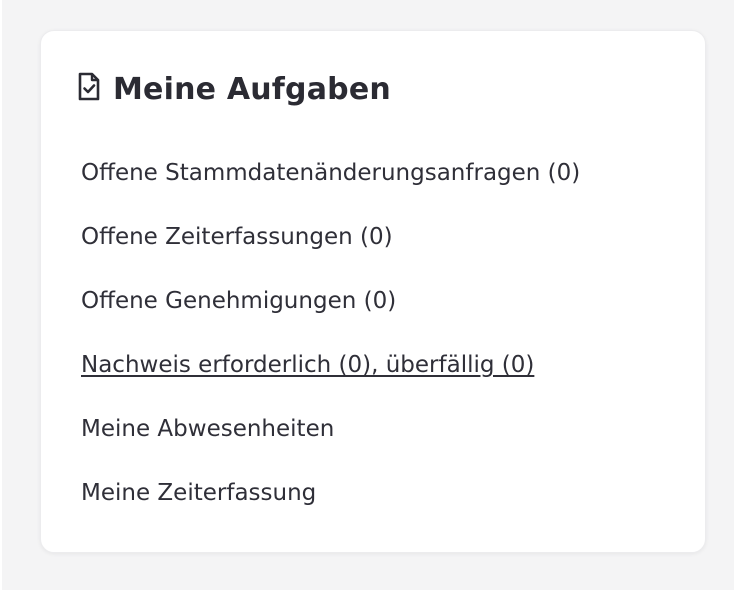 The height and width of the screenshot is (590, 734). What do you see at coordinates (239, 301) in the screenshot?
I see `task-item-label: Offene Genehmigungen (0)` at bounding box center [239, 301].